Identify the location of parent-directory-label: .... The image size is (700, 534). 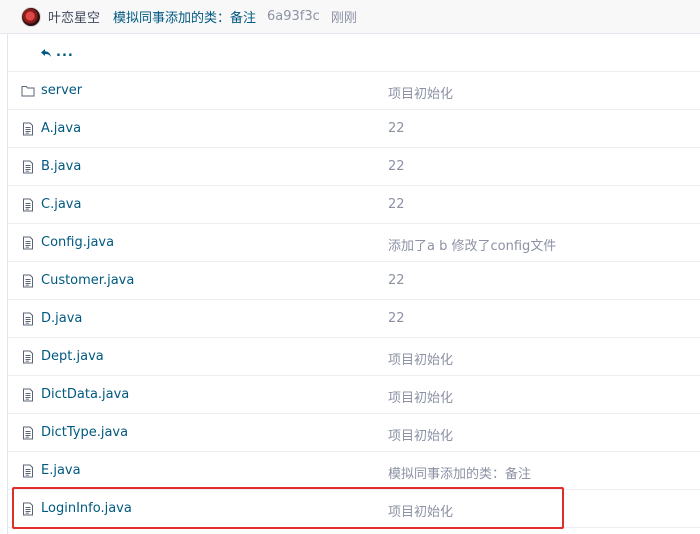
(65, 52).